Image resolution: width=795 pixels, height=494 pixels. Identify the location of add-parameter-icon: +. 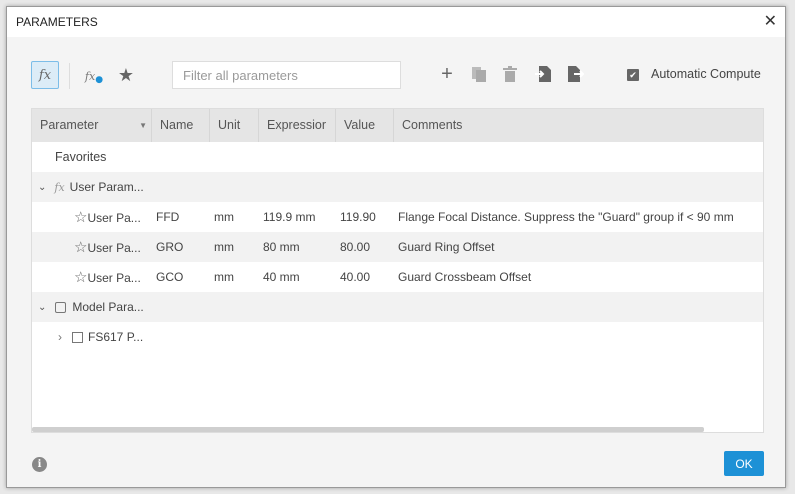
(447, 74).